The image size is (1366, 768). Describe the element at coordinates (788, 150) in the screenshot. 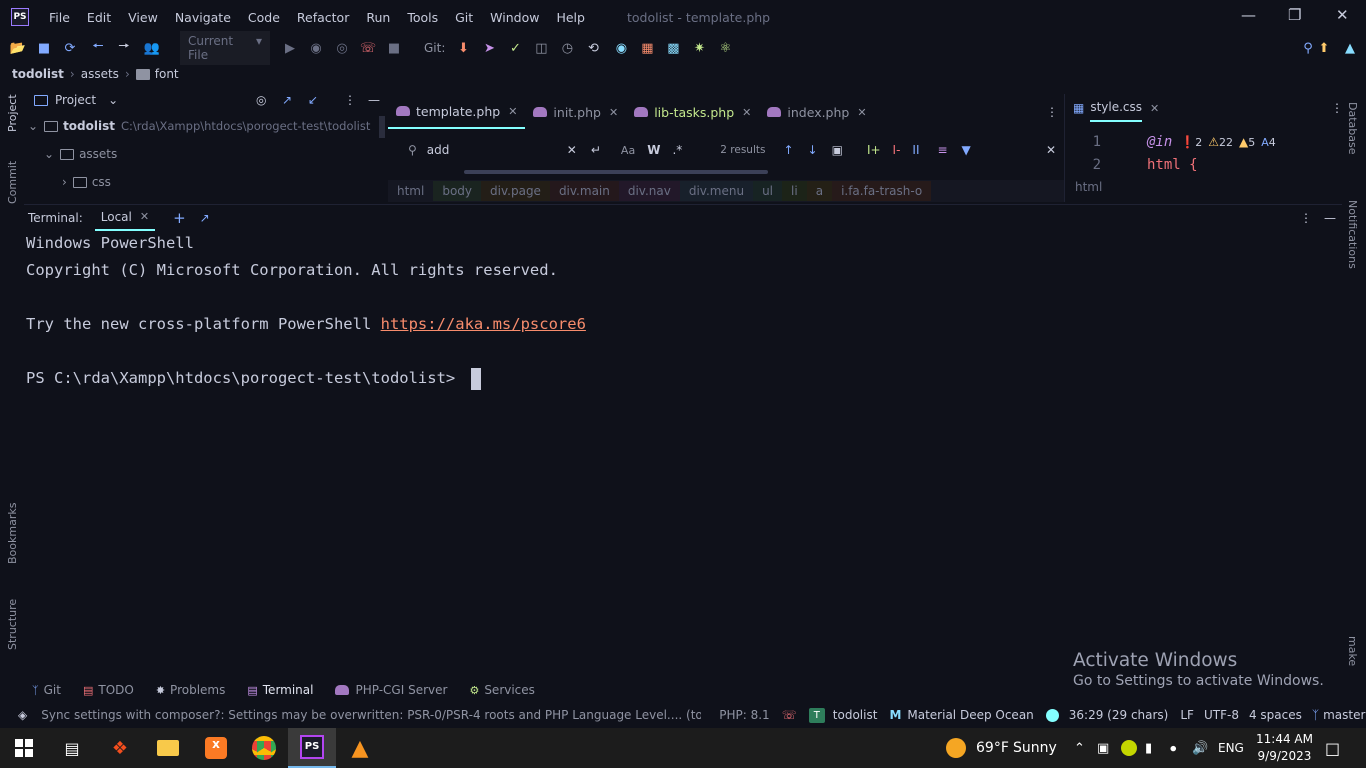

I see `previous-match-icon: ↑` at that location.